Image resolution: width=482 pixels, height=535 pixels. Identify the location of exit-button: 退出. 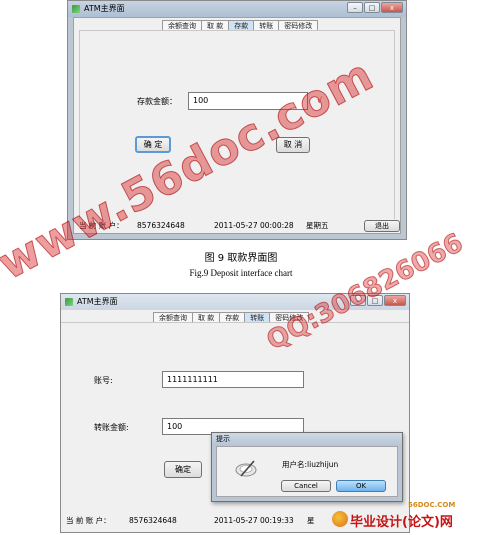
(382, 226).